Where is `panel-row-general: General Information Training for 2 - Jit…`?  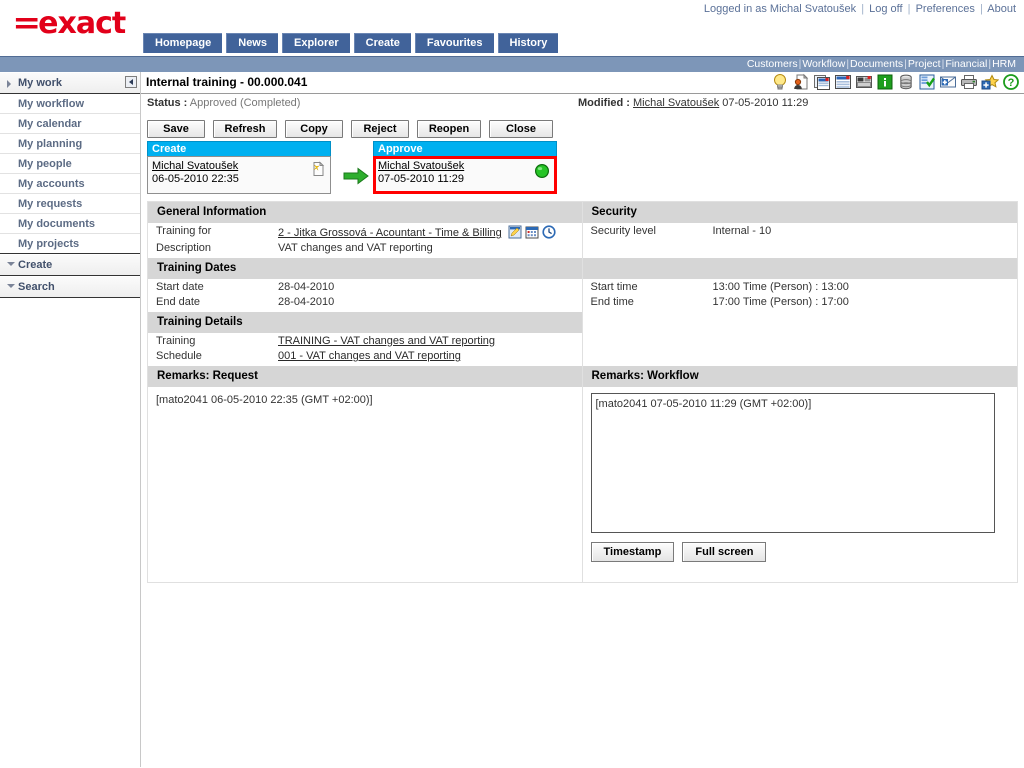 panel-row-general: General Information Training for 2 - Jit… is located at coordinates (582, 230).